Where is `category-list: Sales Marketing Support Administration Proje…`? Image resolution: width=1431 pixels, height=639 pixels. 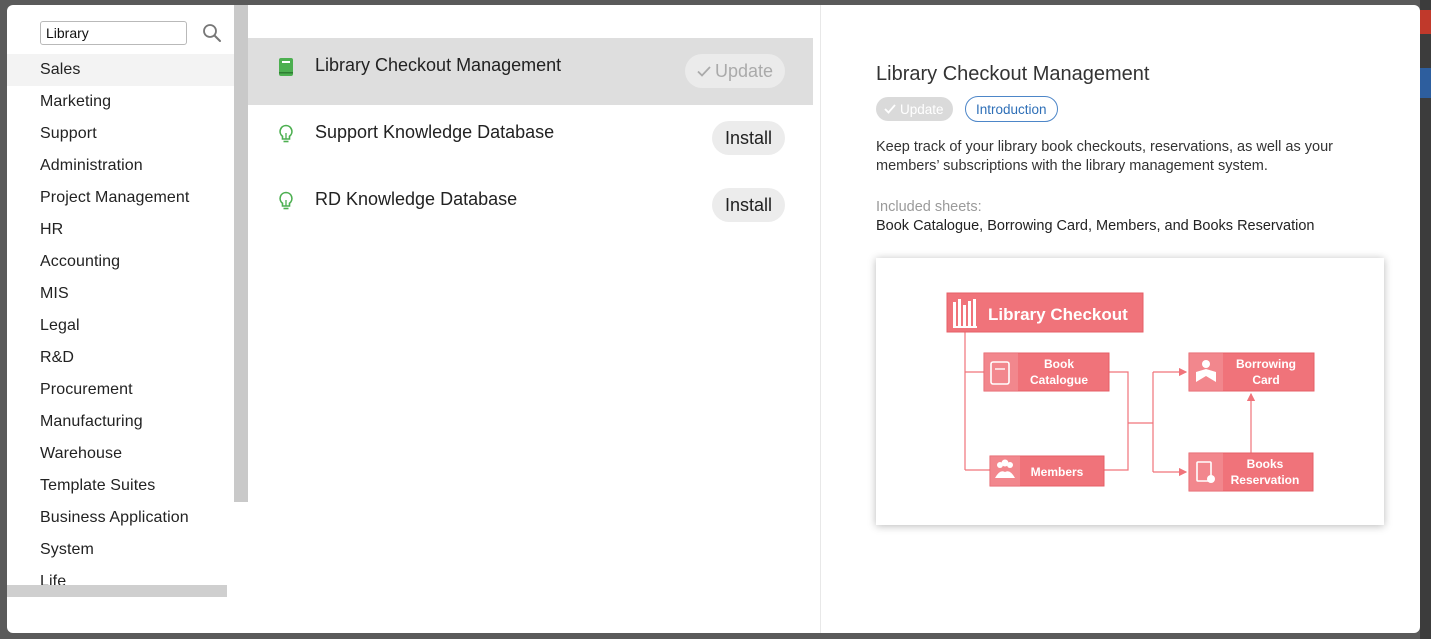 category-list: Sales Marketing Support Administration Proje… is located at coordinates (120, 325).